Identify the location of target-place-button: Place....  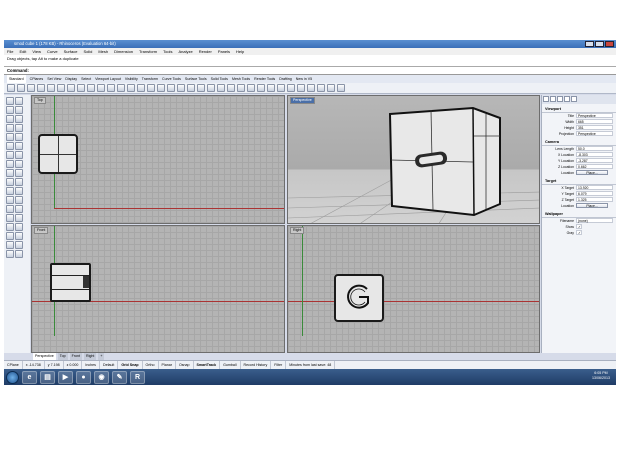
(592, 205).